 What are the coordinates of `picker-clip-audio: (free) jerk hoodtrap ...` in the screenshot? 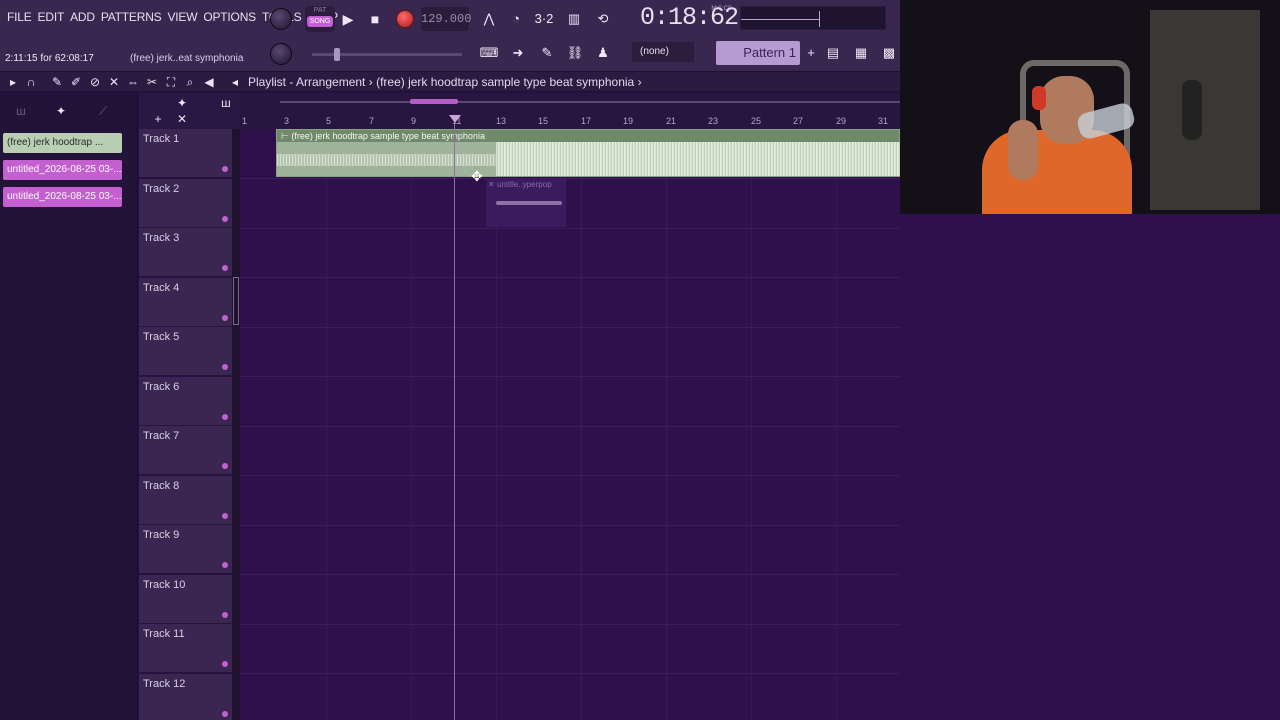 It's located at (62, 143).